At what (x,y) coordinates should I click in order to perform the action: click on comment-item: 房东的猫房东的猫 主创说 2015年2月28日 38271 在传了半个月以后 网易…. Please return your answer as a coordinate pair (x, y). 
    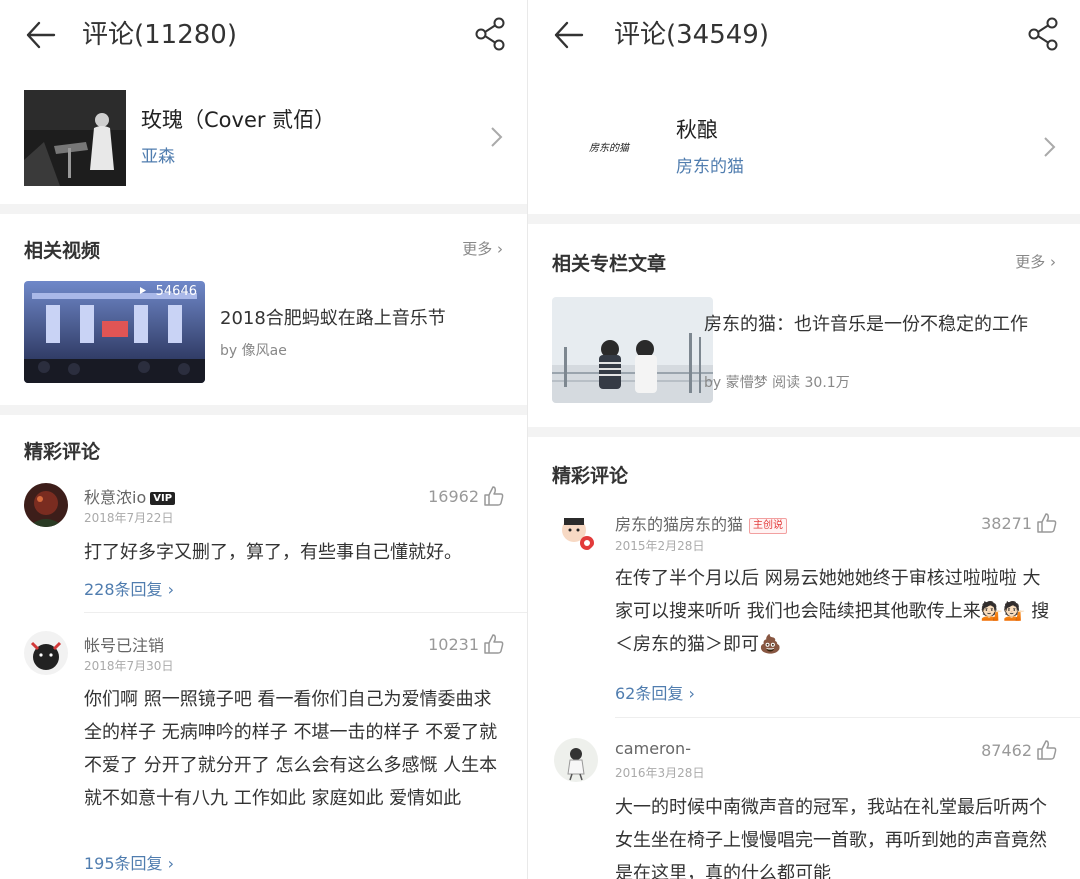
    Looking at the image, I should click on (804, 612).